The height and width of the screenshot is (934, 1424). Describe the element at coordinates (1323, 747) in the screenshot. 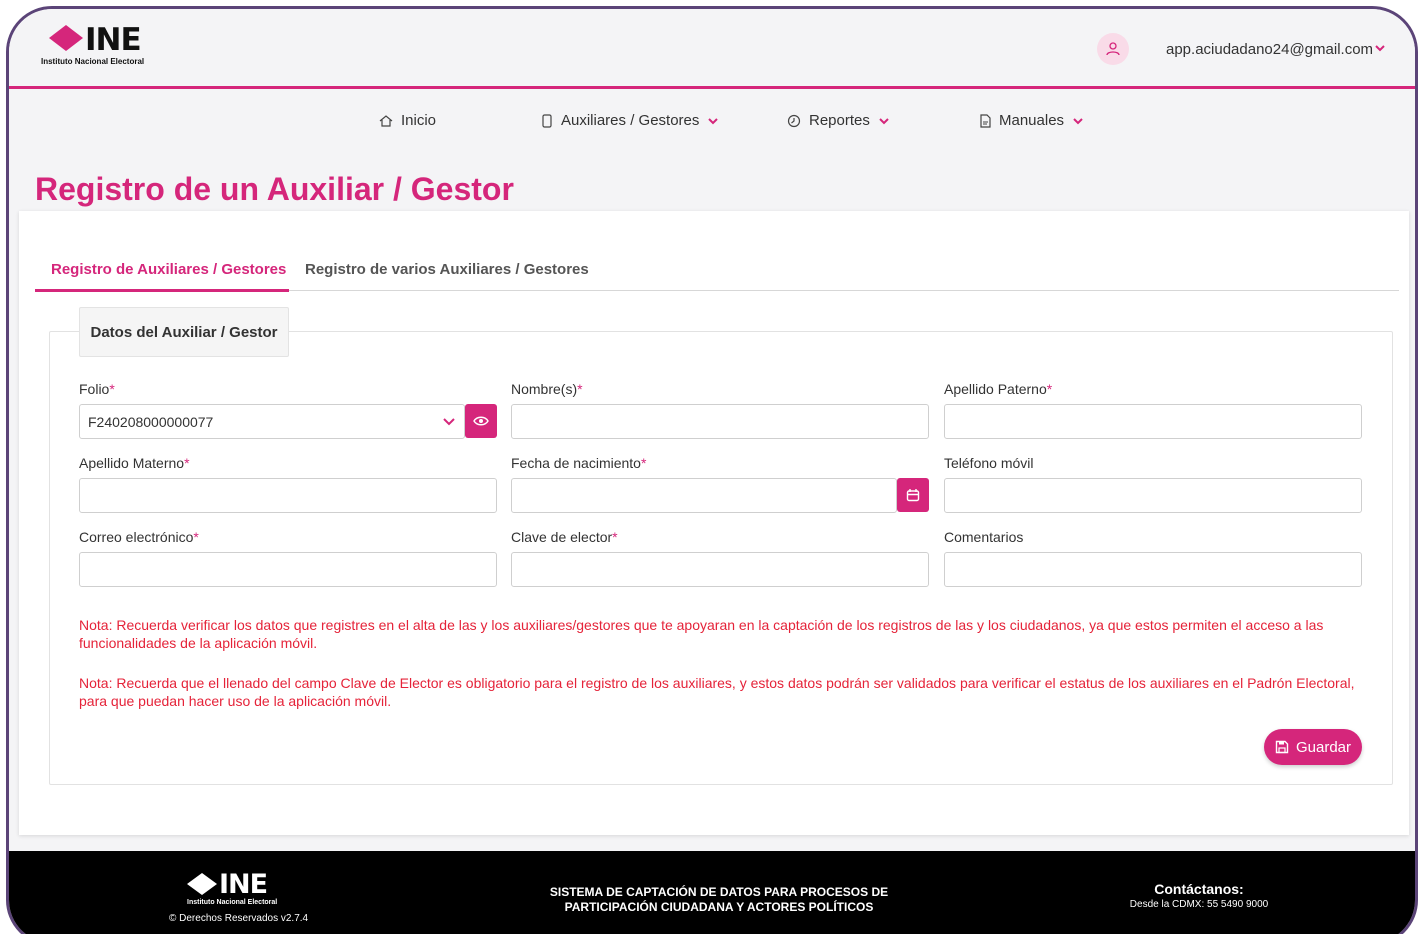

I see `save-label: Guardar` at that location.